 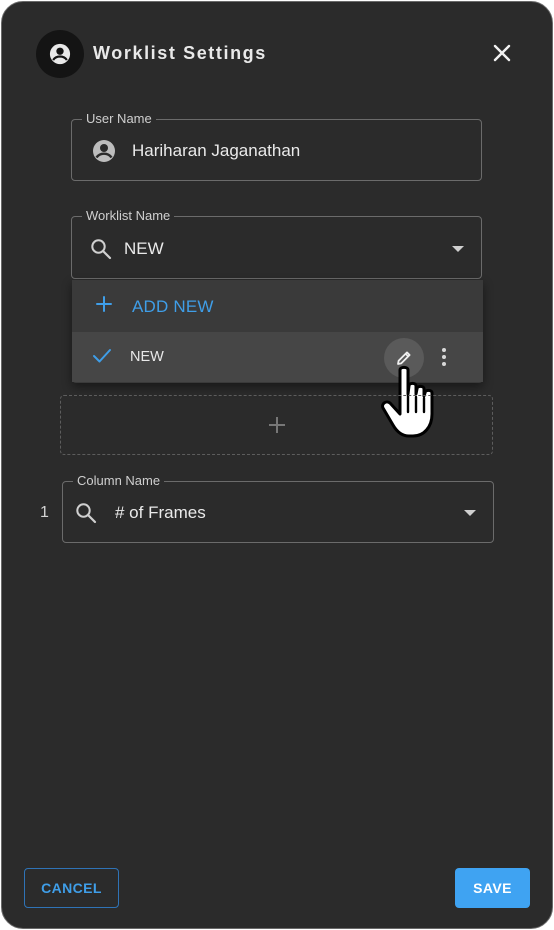 What do you see at coordinates (278, 508) in the screenshot?
I see `column-name-select: Column Name # of Frames` at bounding box center [278, 508].